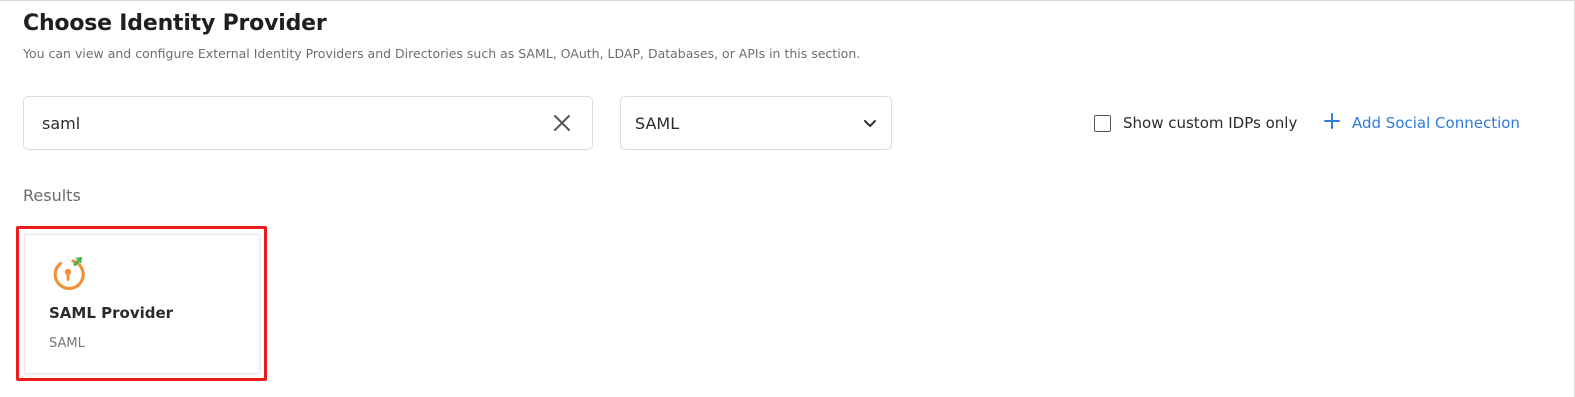 This screenshot has height=397, width=1575. I want to click on search-box, so click(308, 123).